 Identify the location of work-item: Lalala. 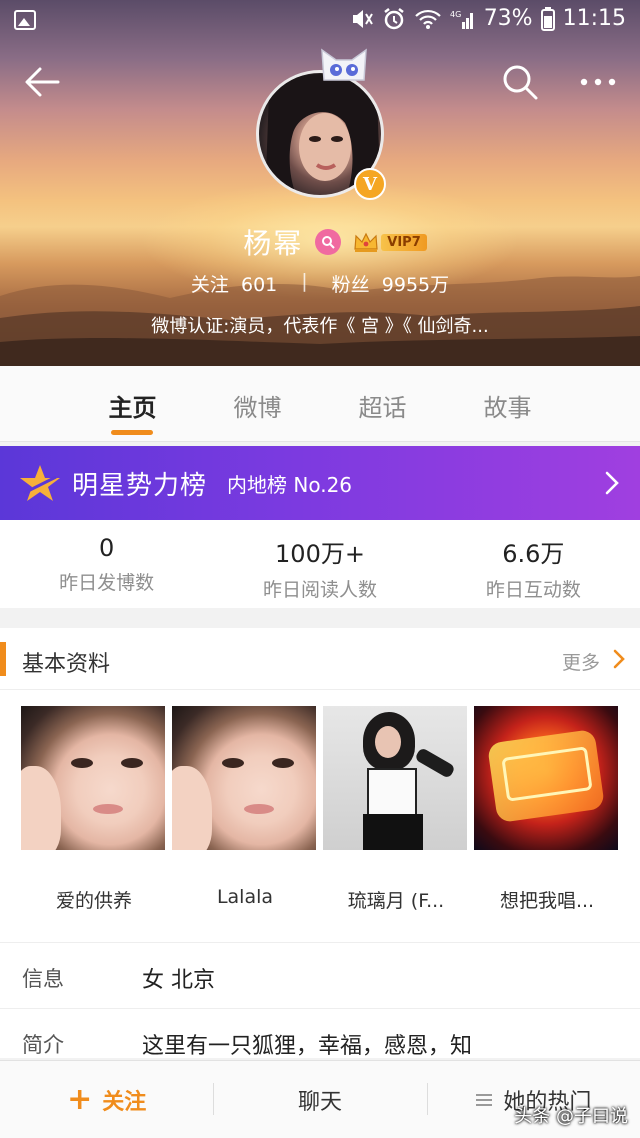
(245, 807).